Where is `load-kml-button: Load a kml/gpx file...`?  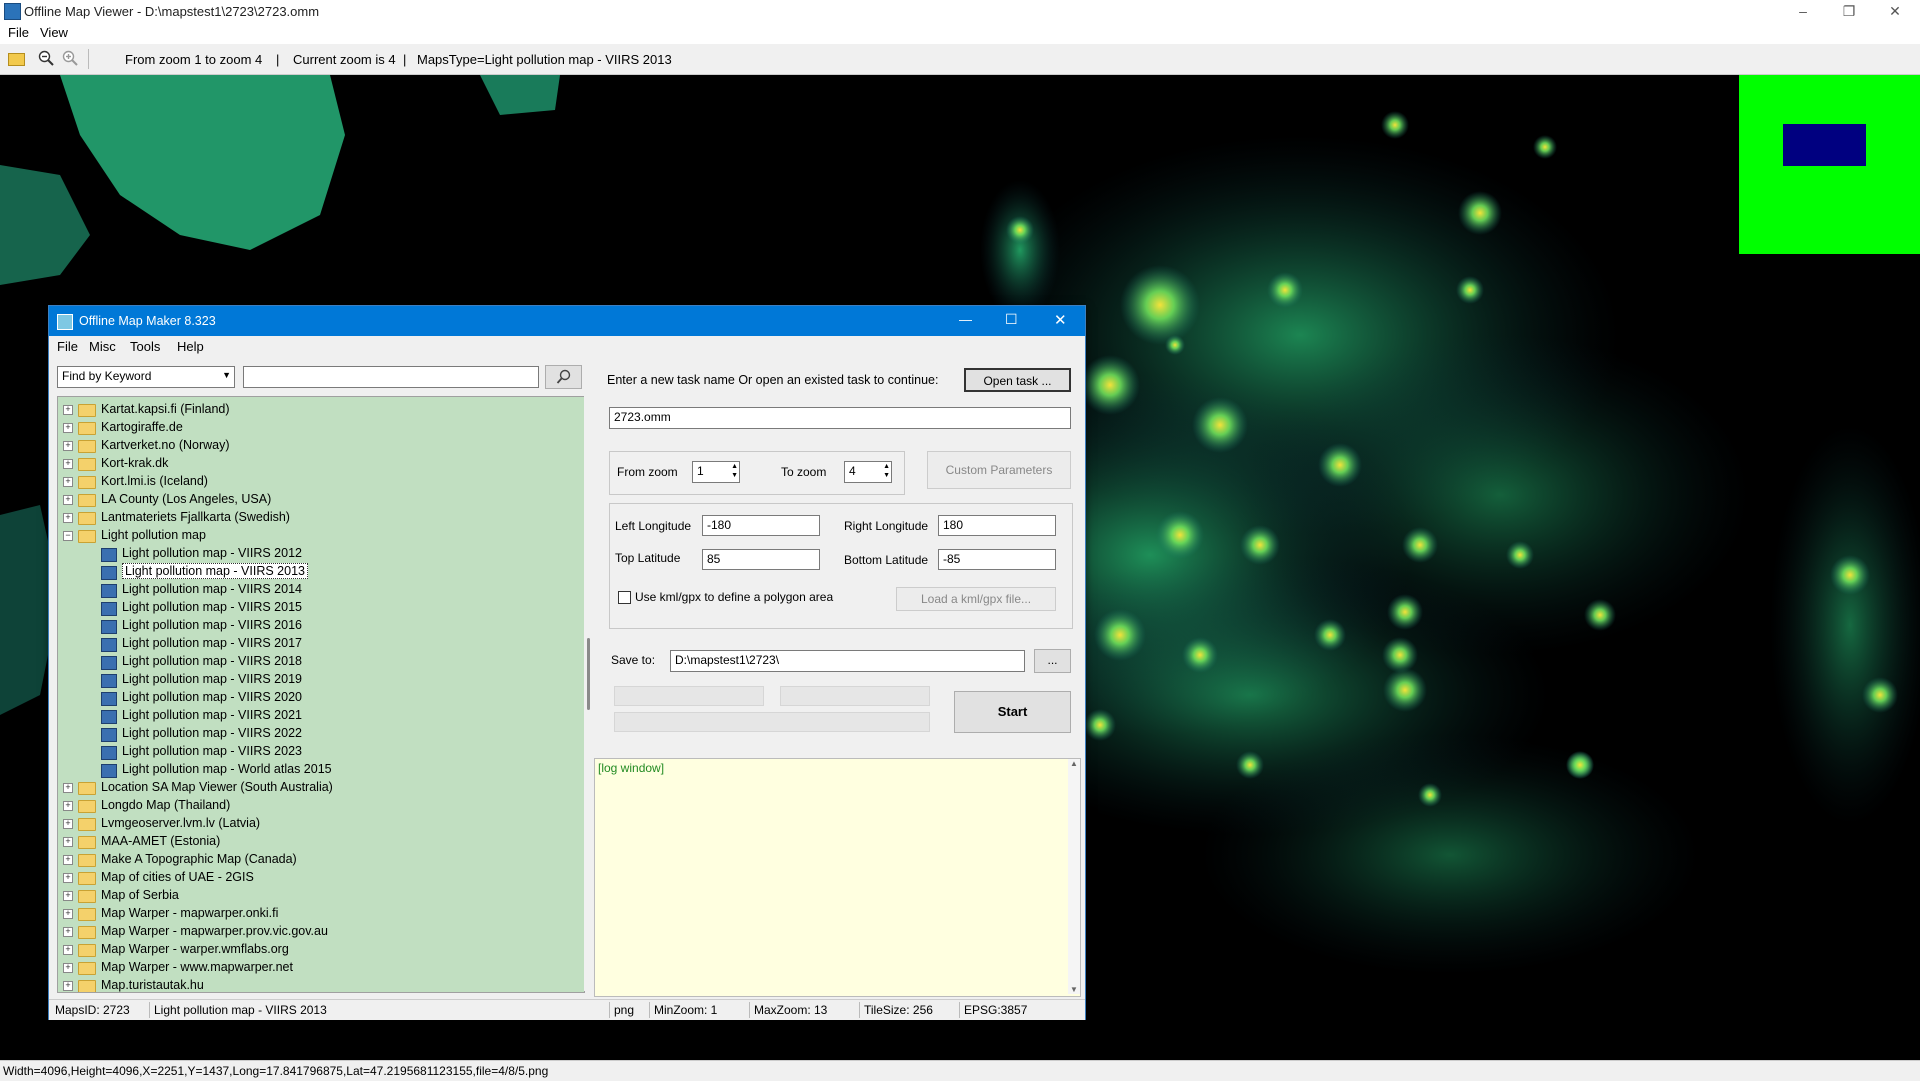
load-kml-button: Load a kml/gpx file... is located at coordinates (976, 599).